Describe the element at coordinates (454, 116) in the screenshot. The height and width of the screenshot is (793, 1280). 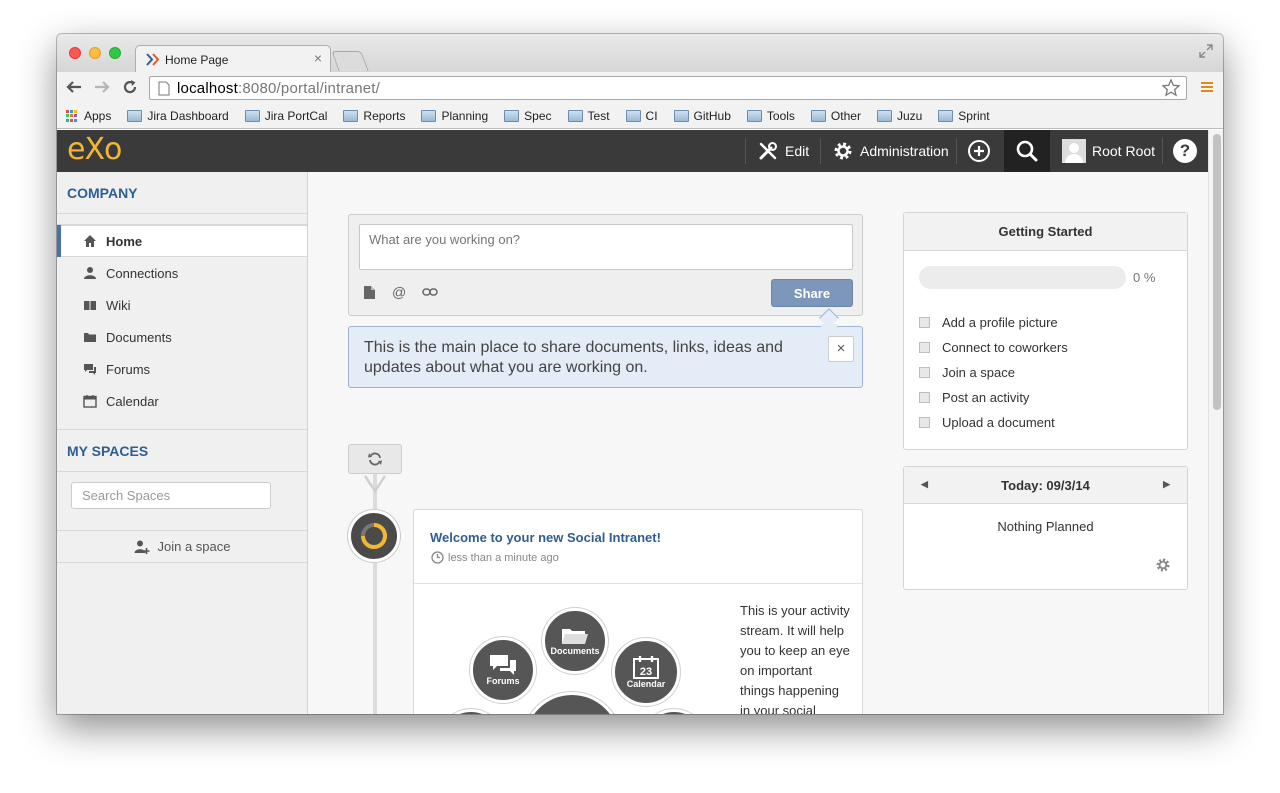
I see `bookmark-planning: Planning` at that location.